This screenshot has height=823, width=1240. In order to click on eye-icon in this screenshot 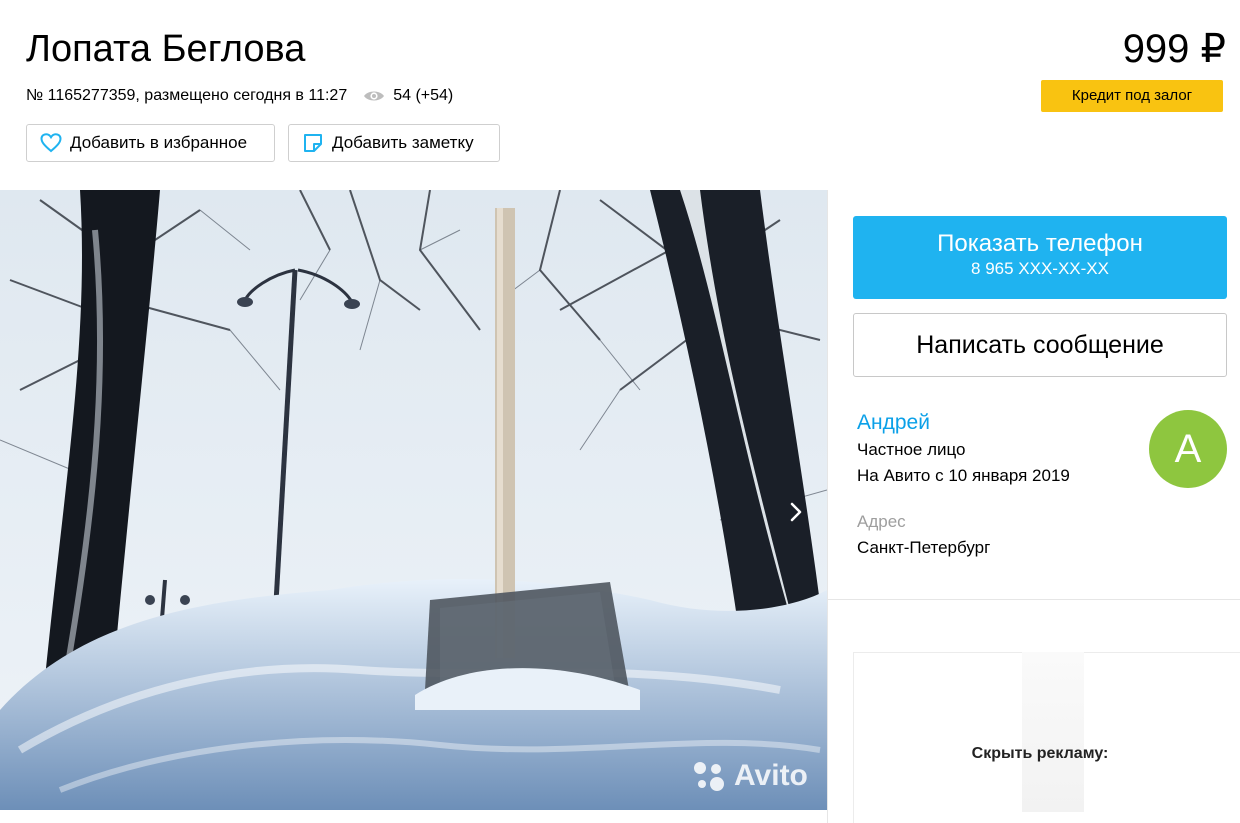, I will do `click(374, 96)`.